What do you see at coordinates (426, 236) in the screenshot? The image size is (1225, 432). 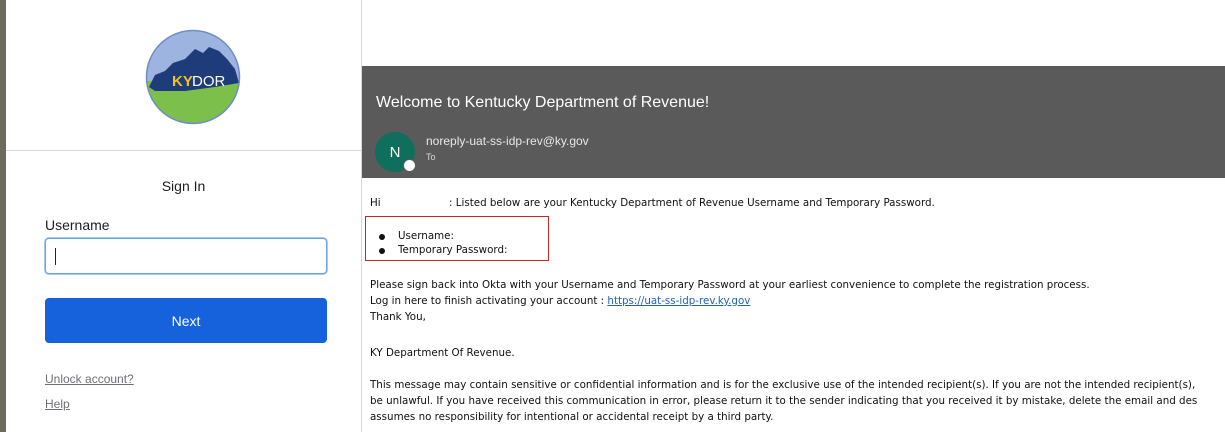 I see `credential-username-label: Username:` at bounding box center [426, 236].